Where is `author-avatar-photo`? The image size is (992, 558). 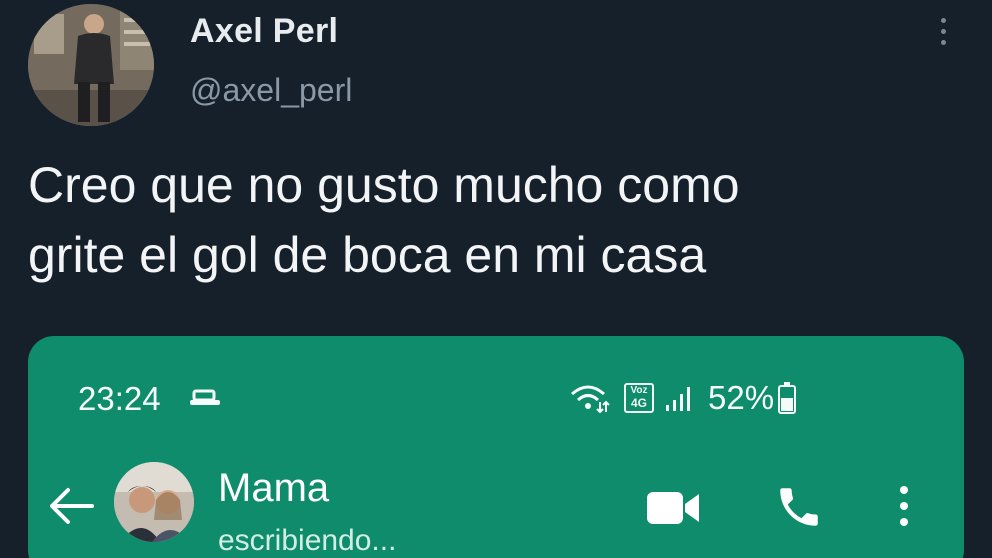
author-avatar-photo is located at coordinates (91, 65).